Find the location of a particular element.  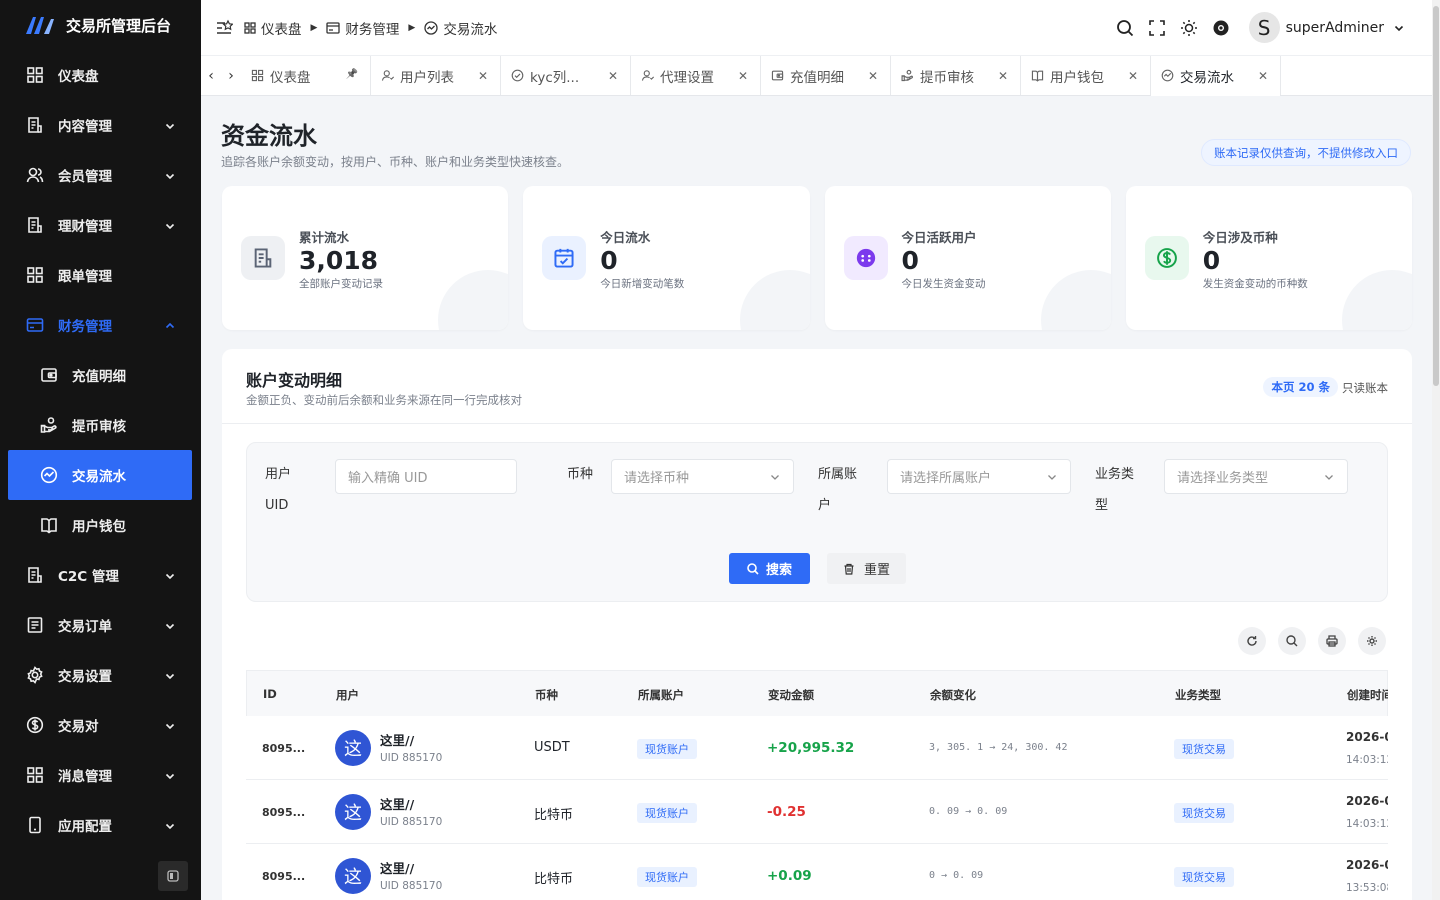

menu-fold-button is located at coordinates (224, 28).